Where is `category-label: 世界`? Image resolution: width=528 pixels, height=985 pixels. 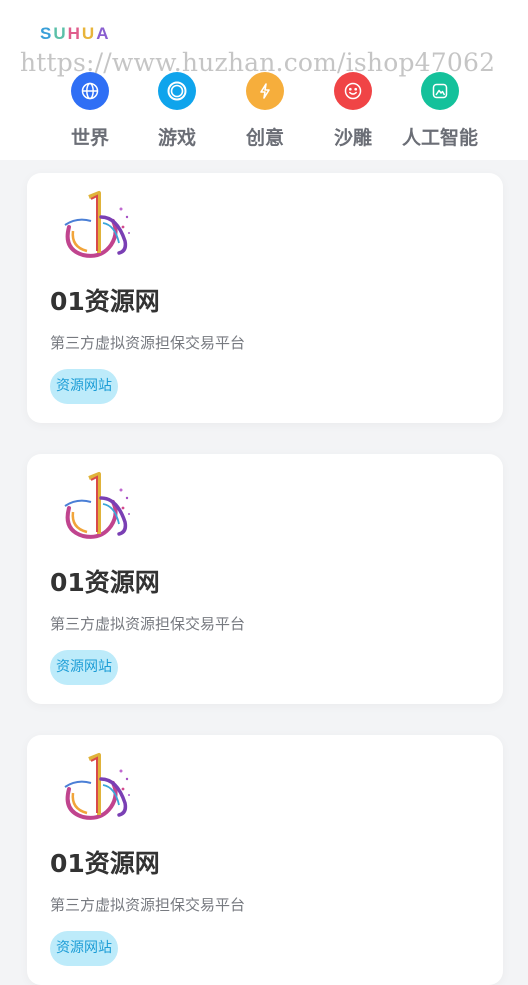
category-label: 世界 is located at coordinates (89, 138).